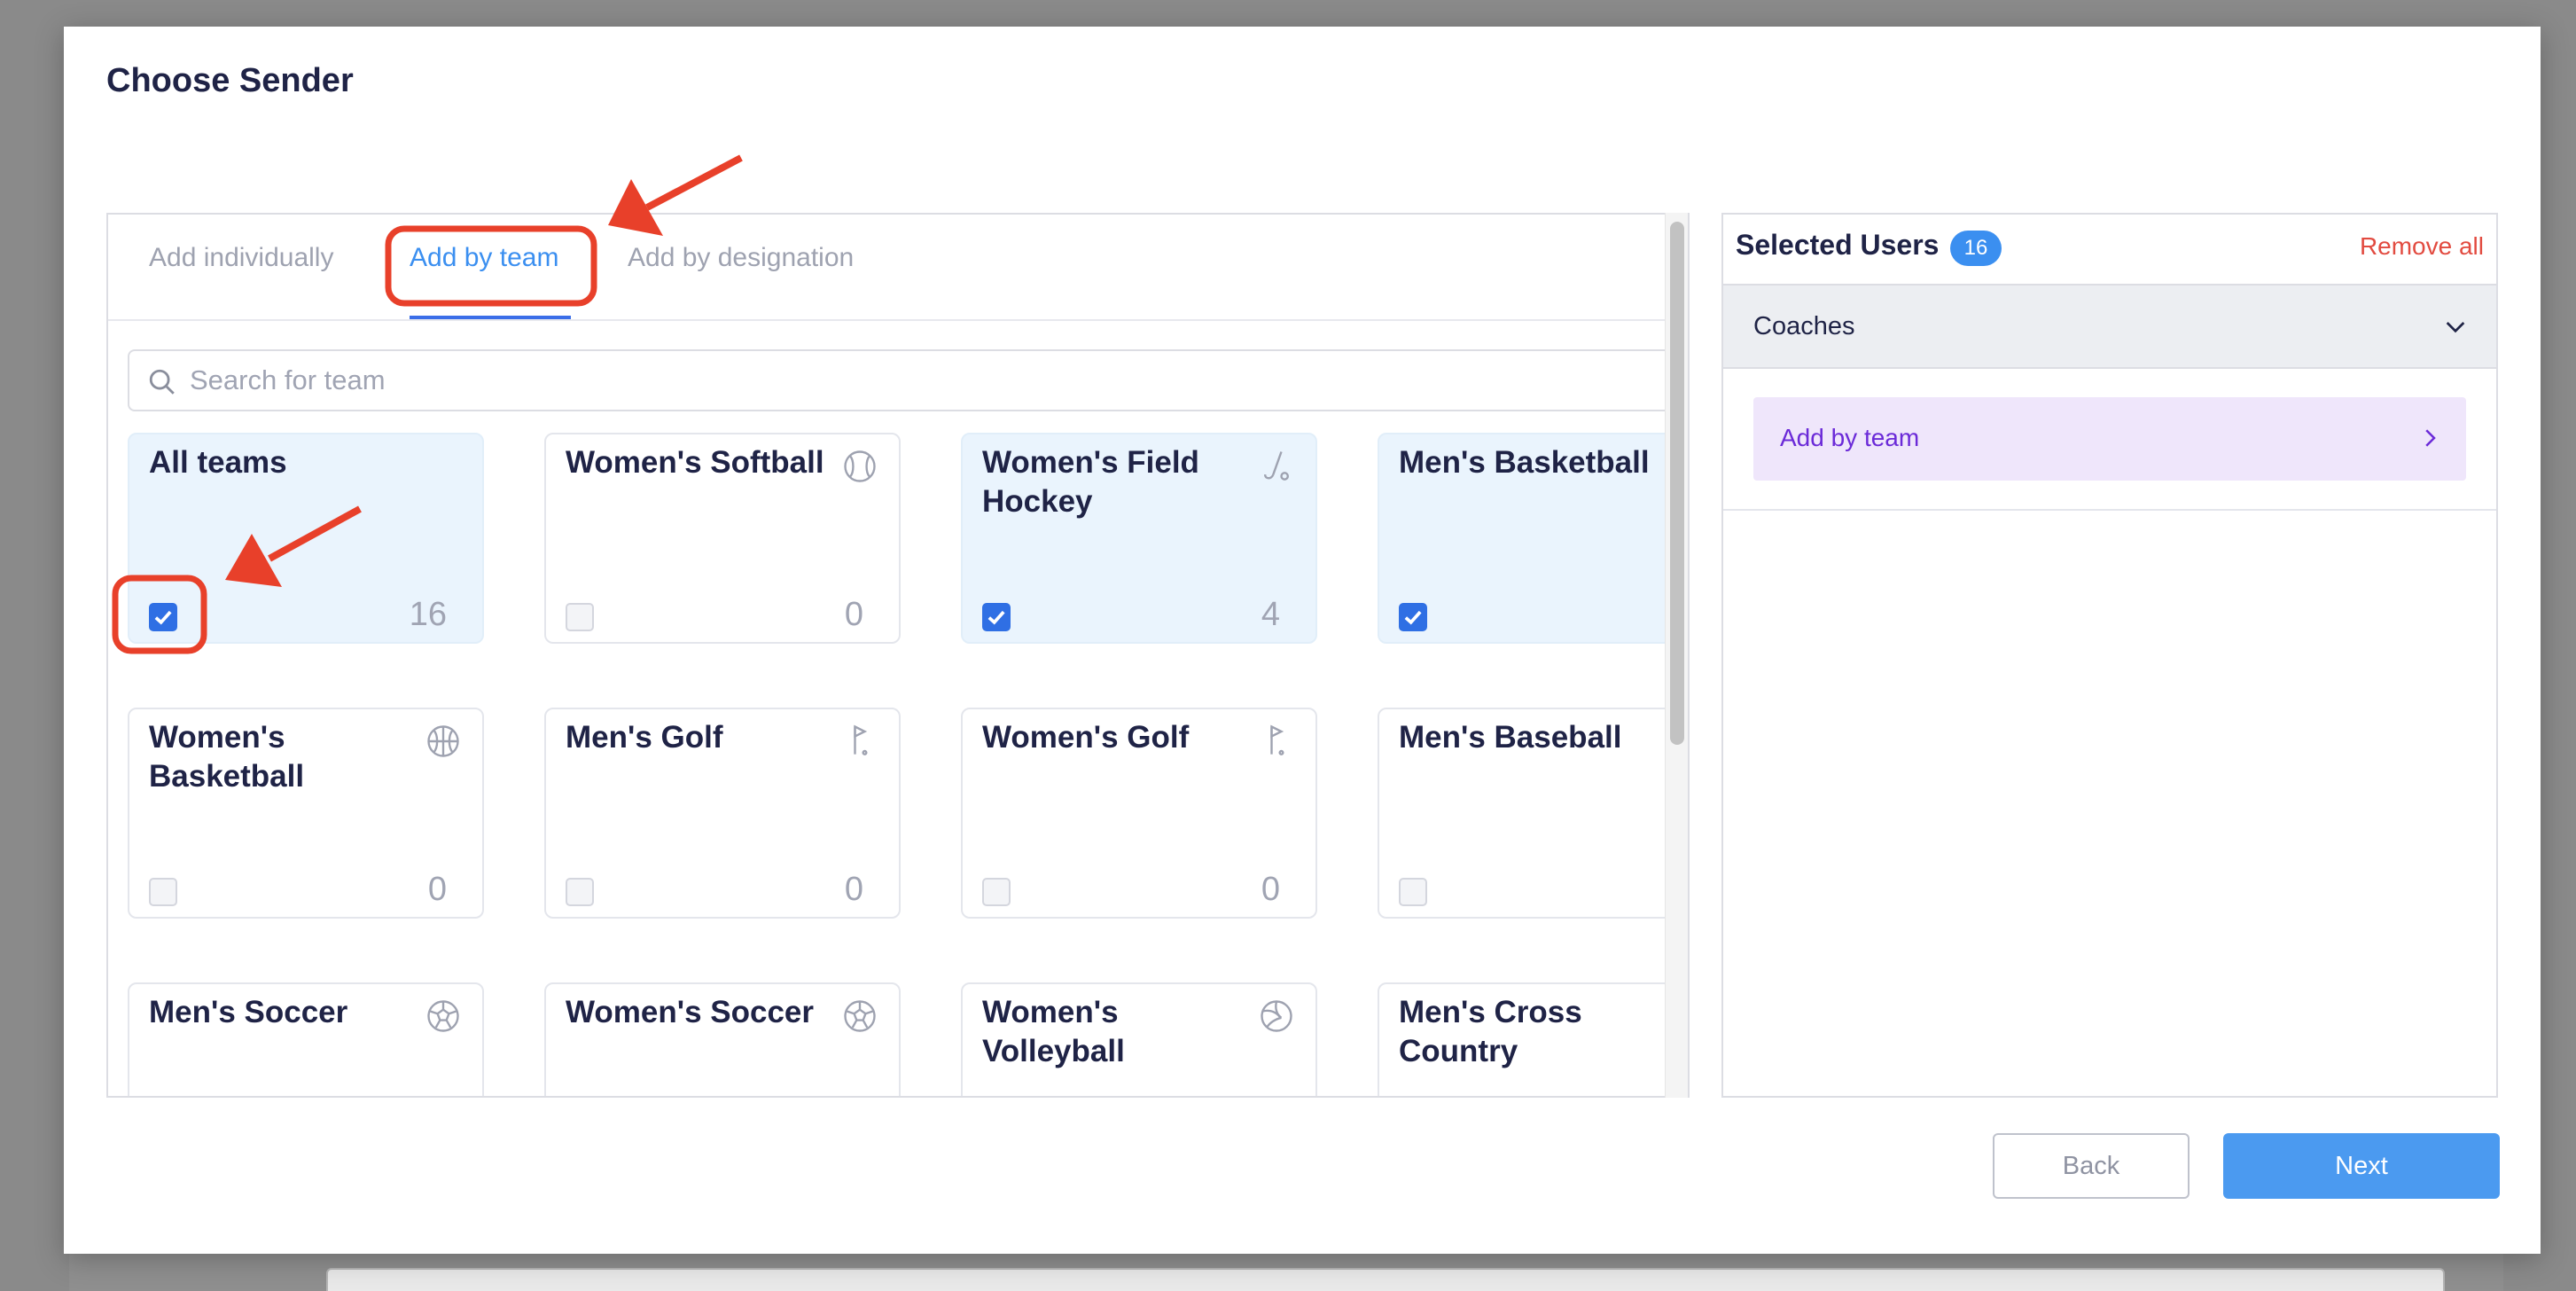 The width and height of the screenshot is (2576, 1291). I want to click on team-card: Men's Cross Country, so click(1533, 1039).